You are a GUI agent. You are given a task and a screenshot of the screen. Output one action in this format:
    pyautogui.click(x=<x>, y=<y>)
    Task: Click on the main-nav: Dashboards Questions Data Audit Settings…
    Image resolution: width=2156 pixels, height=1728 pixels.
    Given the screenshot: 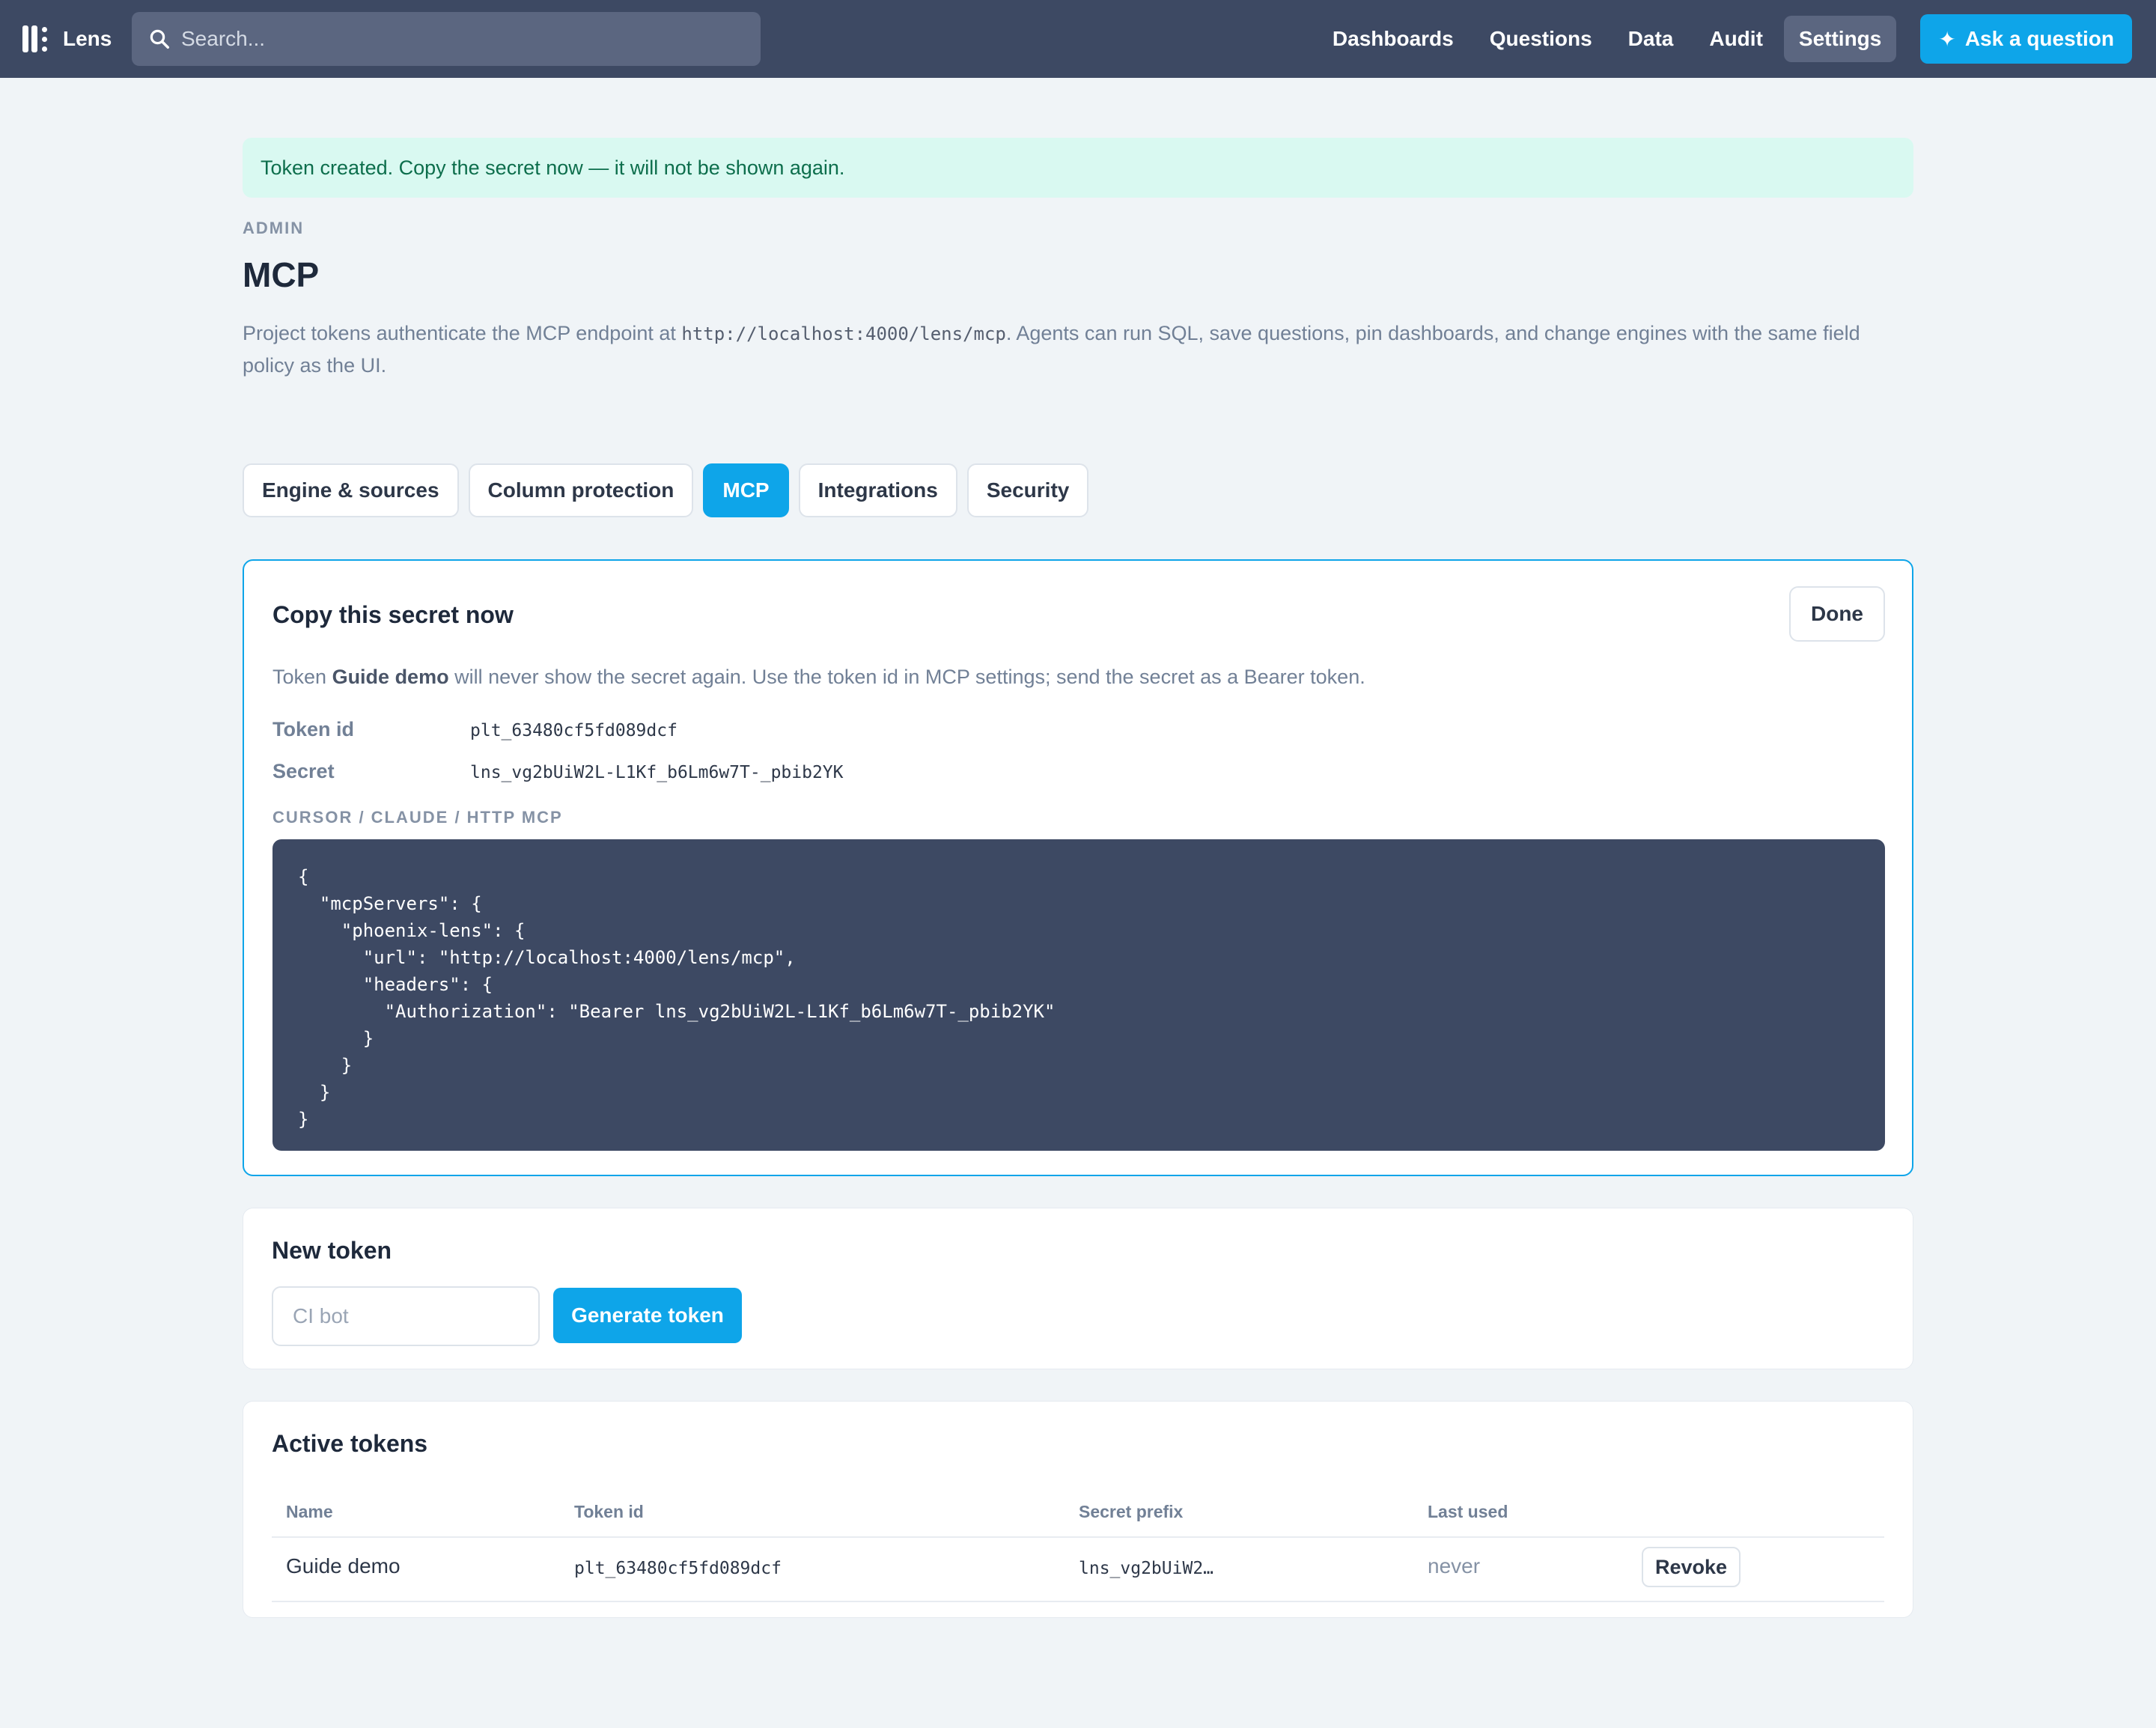 What is the action you would take?
    pyautogui.click(x=1722, y=39)
    